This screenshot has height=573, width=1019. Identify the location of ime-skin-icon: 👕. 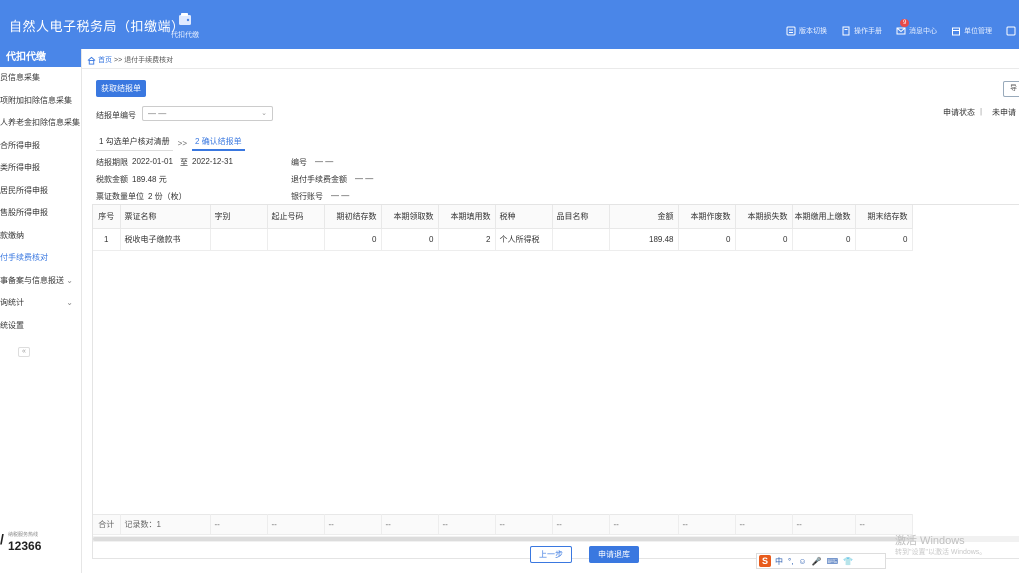
(848, 561).